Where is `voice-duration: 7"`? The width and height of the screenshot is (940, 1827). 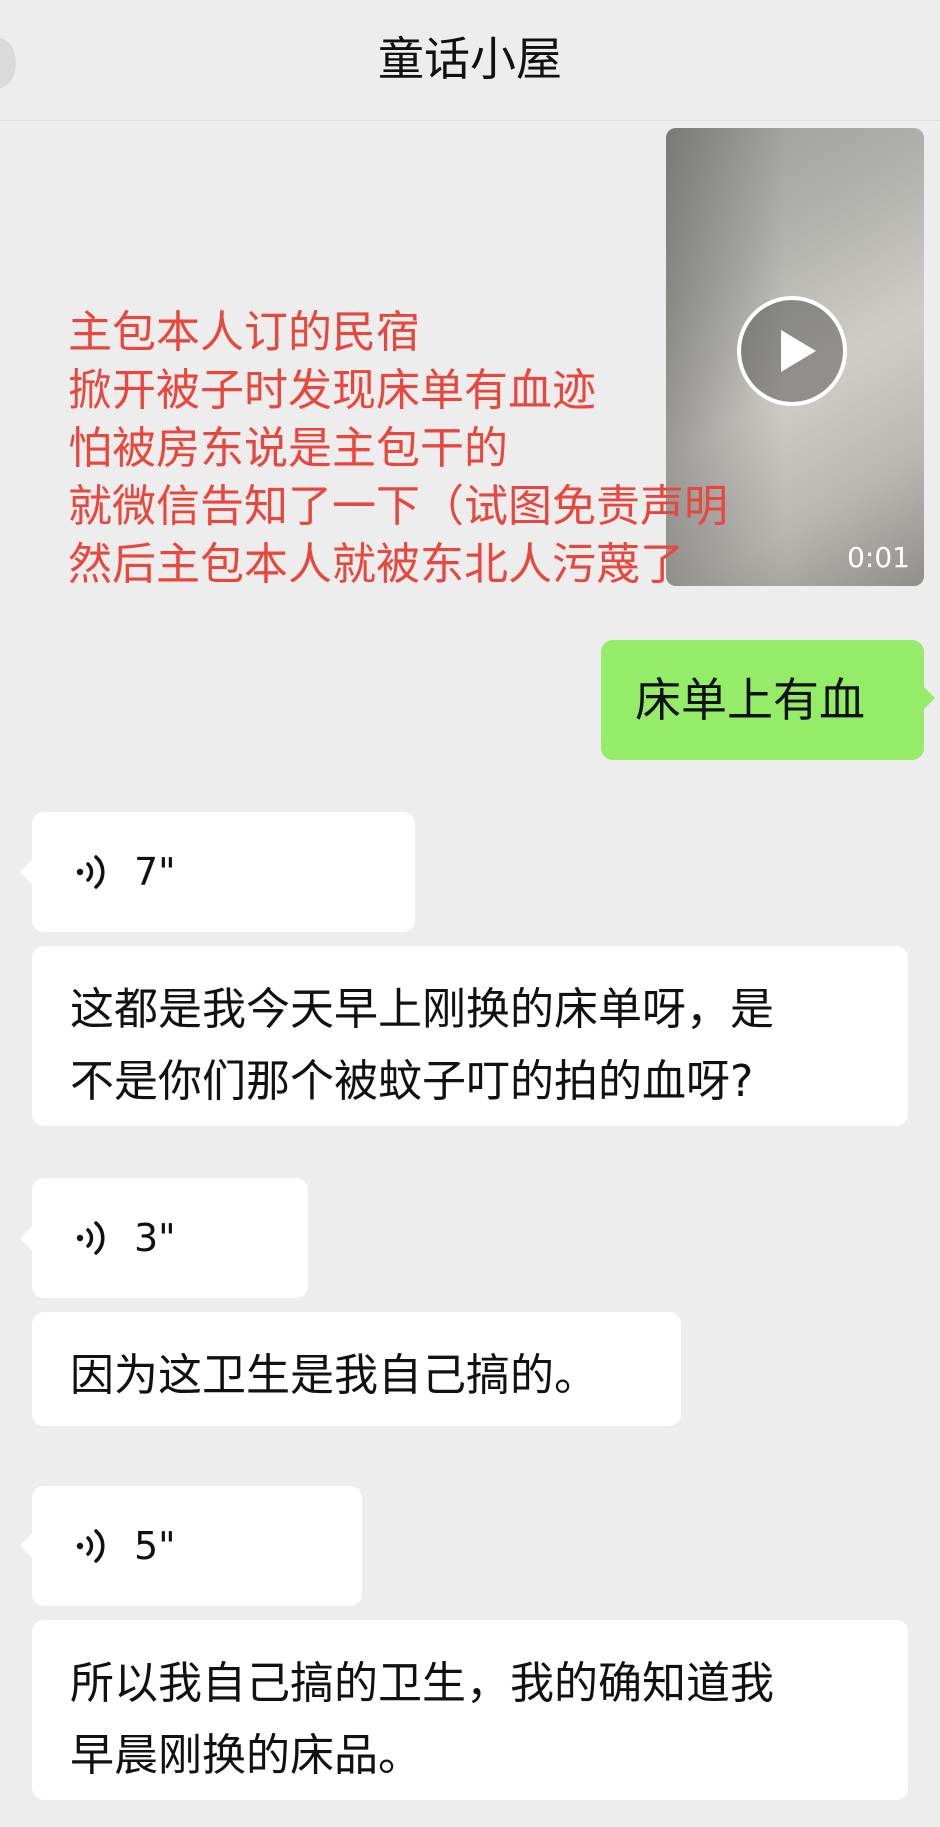
voice-duration: 7" is located at coordinates (155, 872).